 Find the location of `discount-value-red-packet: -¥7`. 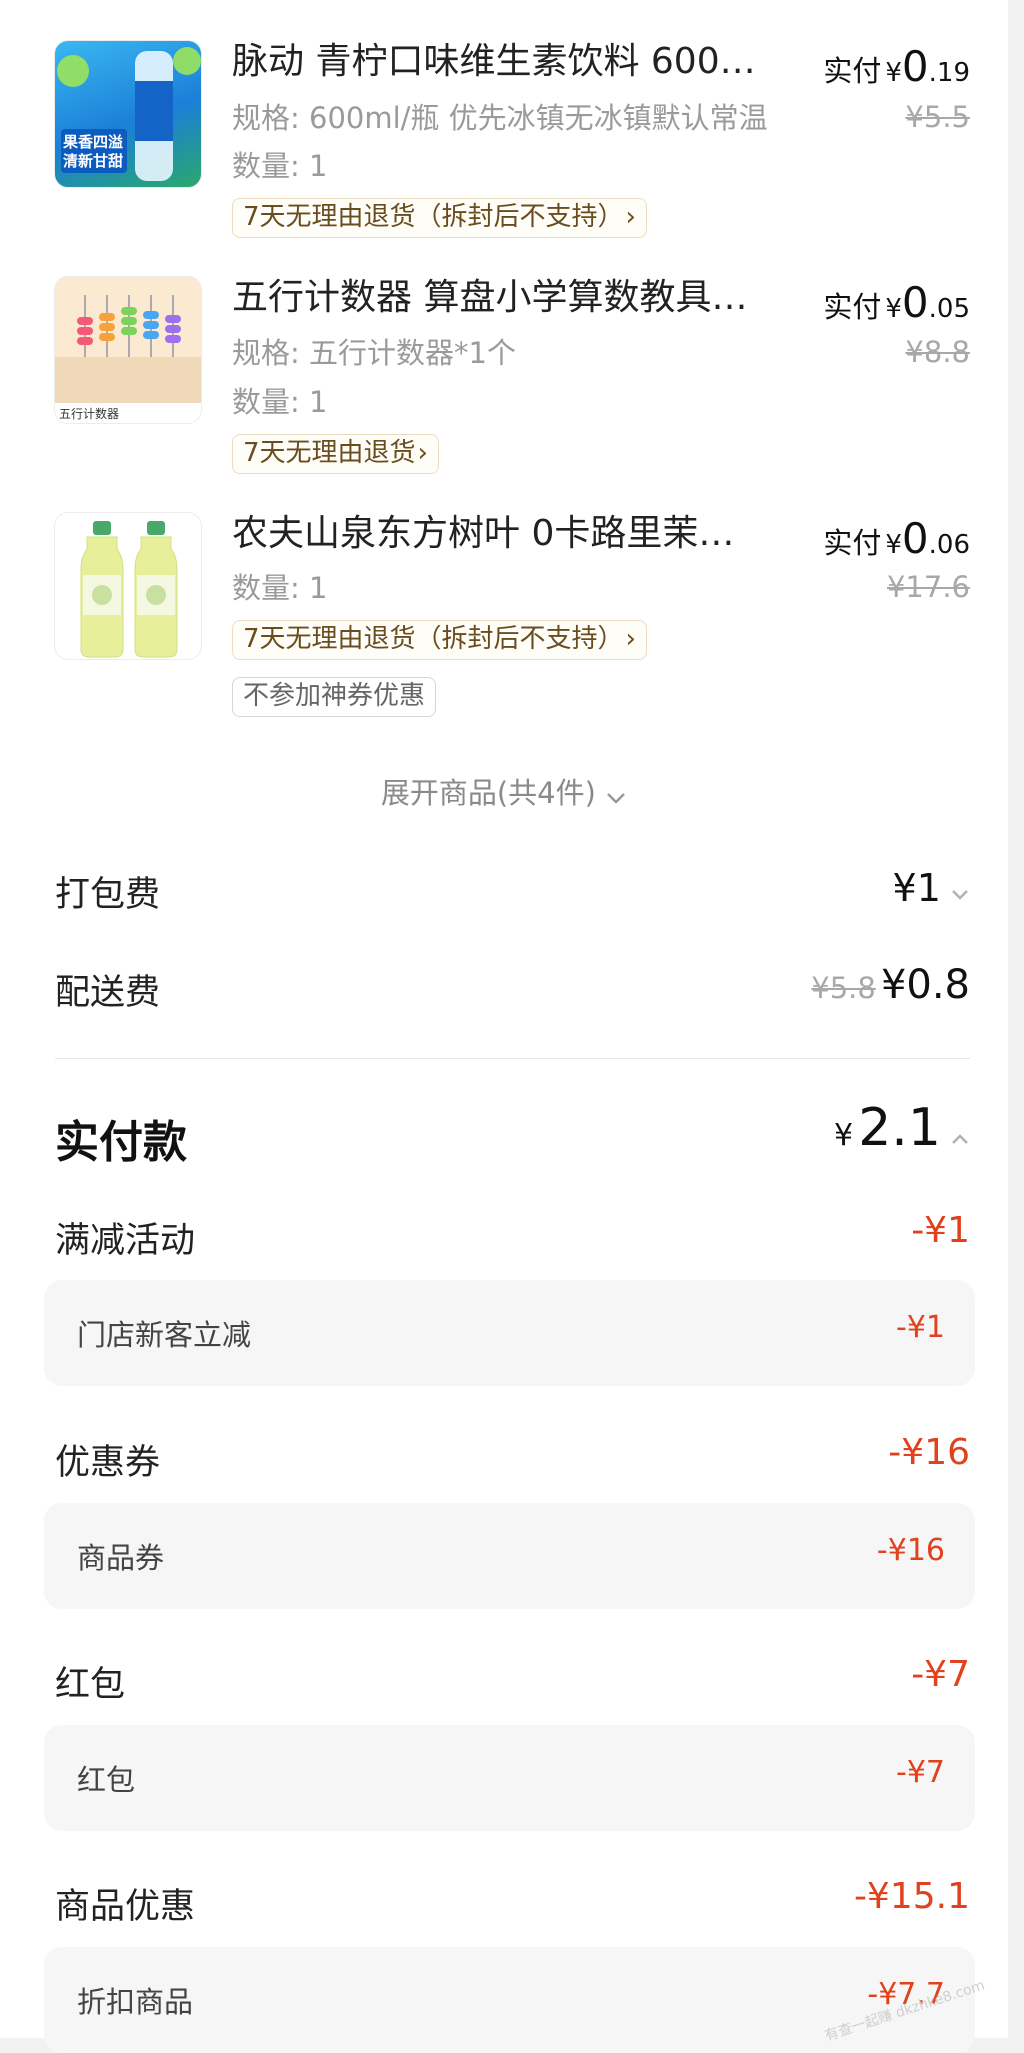

discount-value-red-packet: -¥7 is located at coordinates (940, 1674).